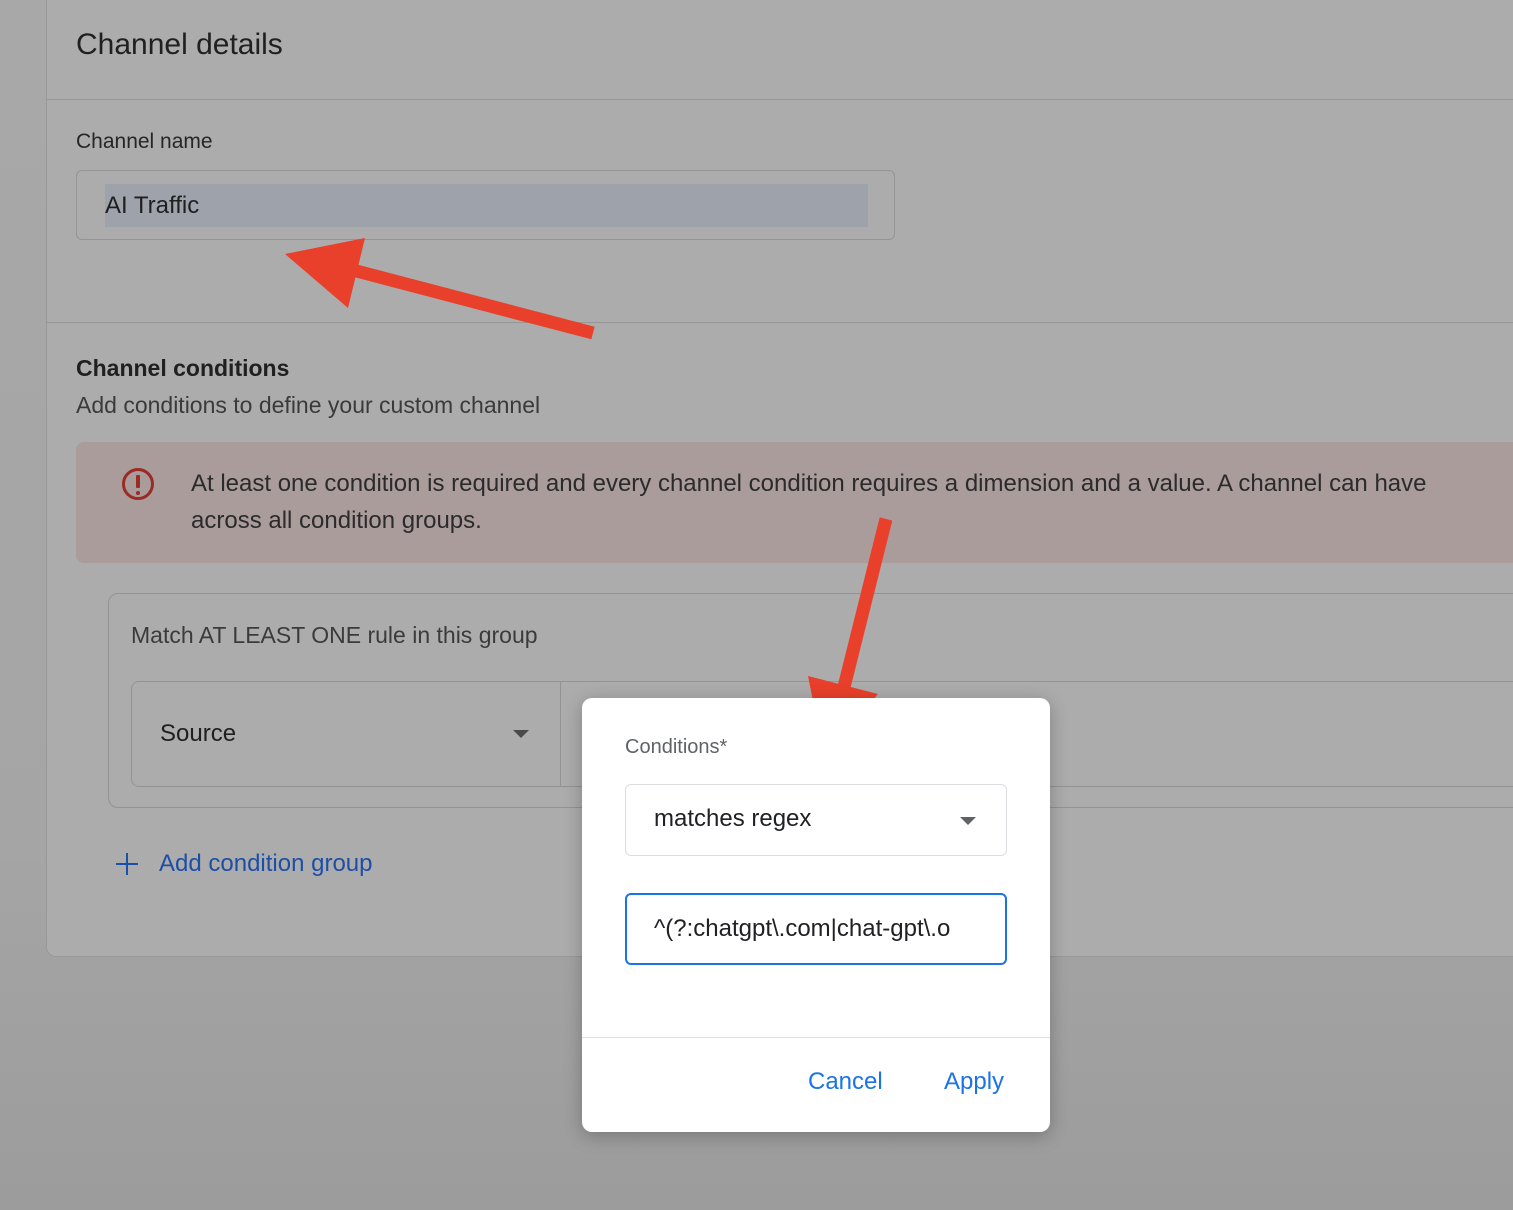 This screenshot has width=1513, height=1210. Describe the element at coordinates (845, 1082) in the screenshot. I see `cancel-button: Cancel` at that location.